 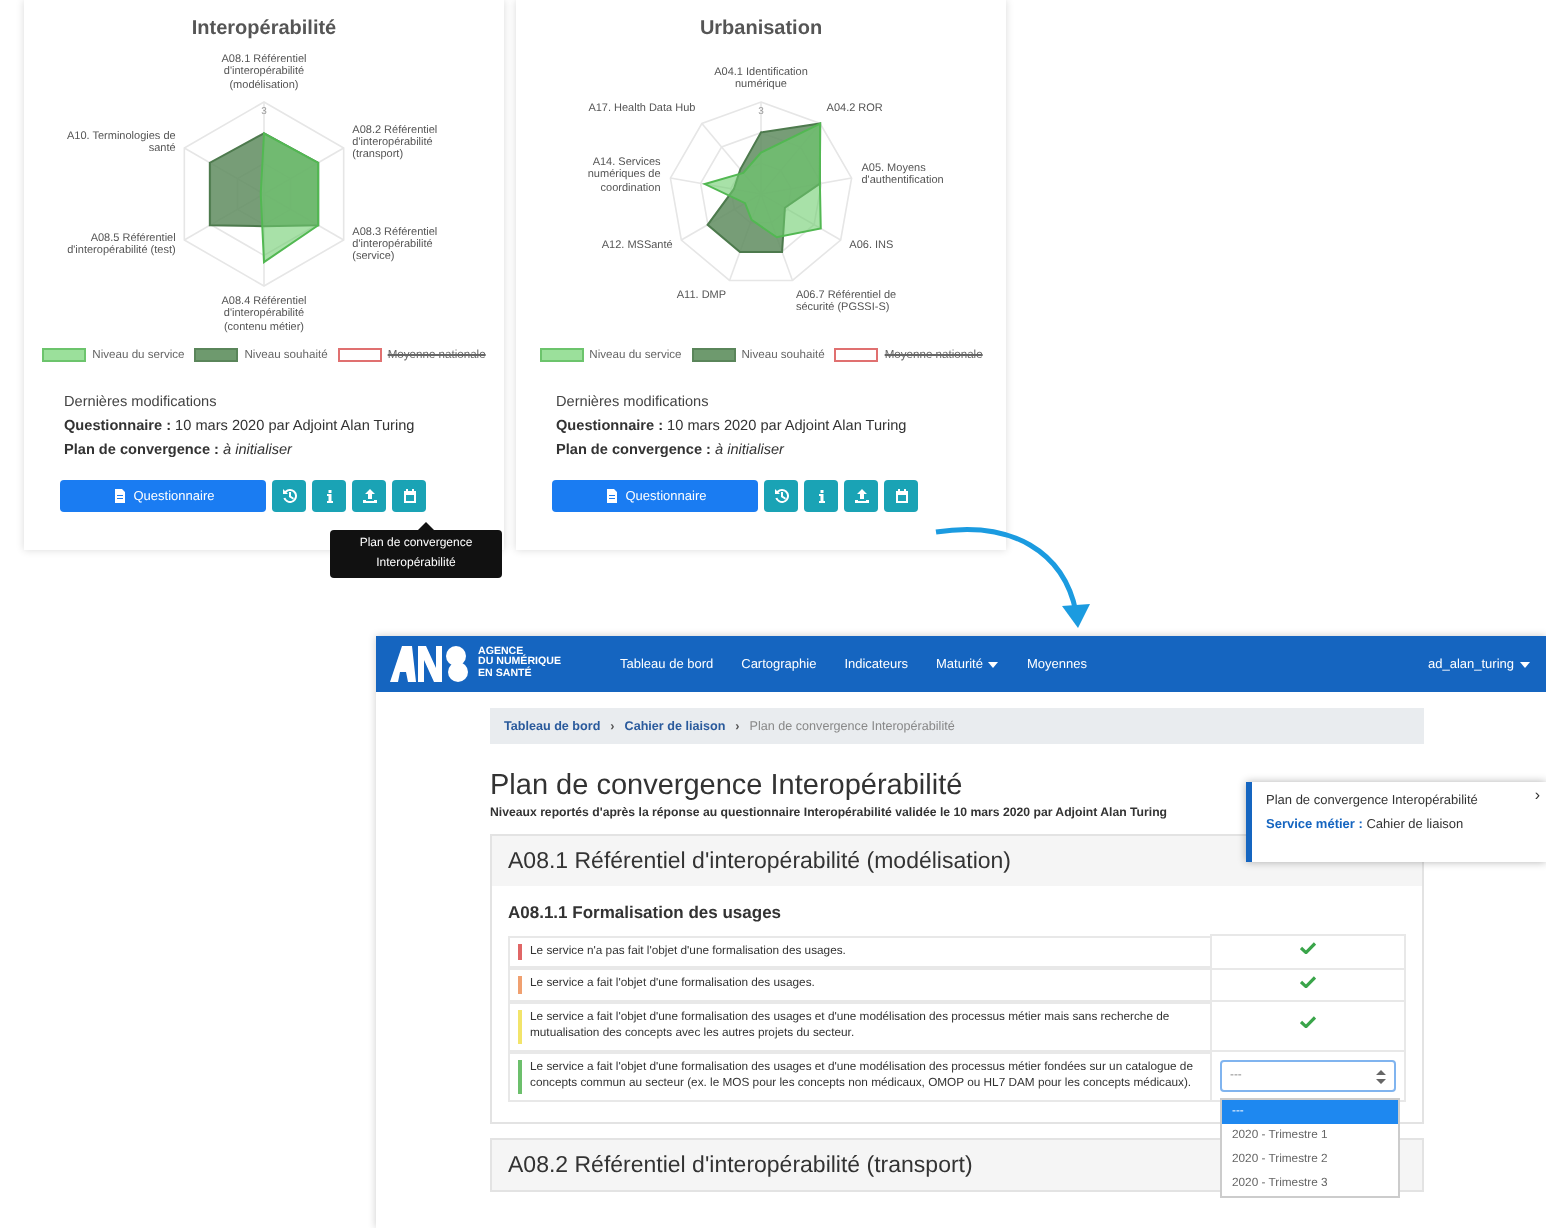 I want to click on section-header: A08.1 Référentiel d'interopérabilité (modélisation), so click(x=957, y=861).